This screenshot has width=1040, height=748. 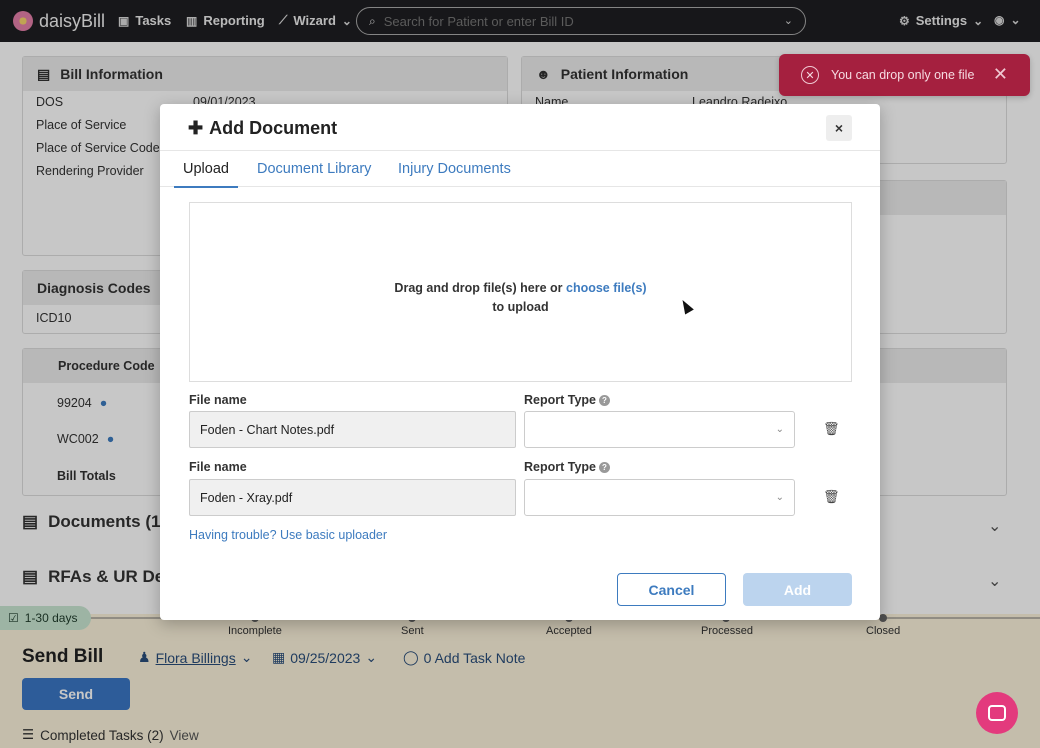 I want to click on modal-title-text: Add Document, so click(x=273, y=128).